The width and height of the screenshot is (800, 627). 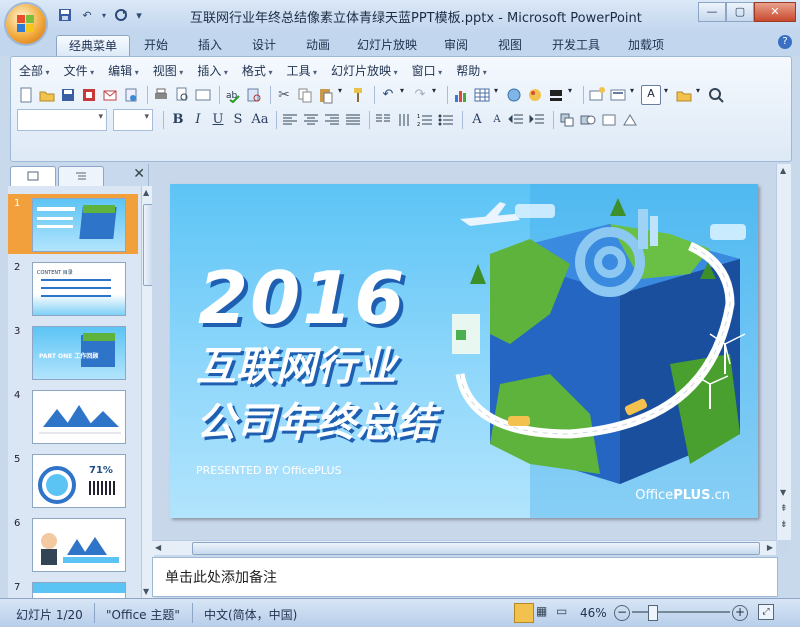 I want to click on redo-dropdown-icon: ▾, so click(x=436, y=95).